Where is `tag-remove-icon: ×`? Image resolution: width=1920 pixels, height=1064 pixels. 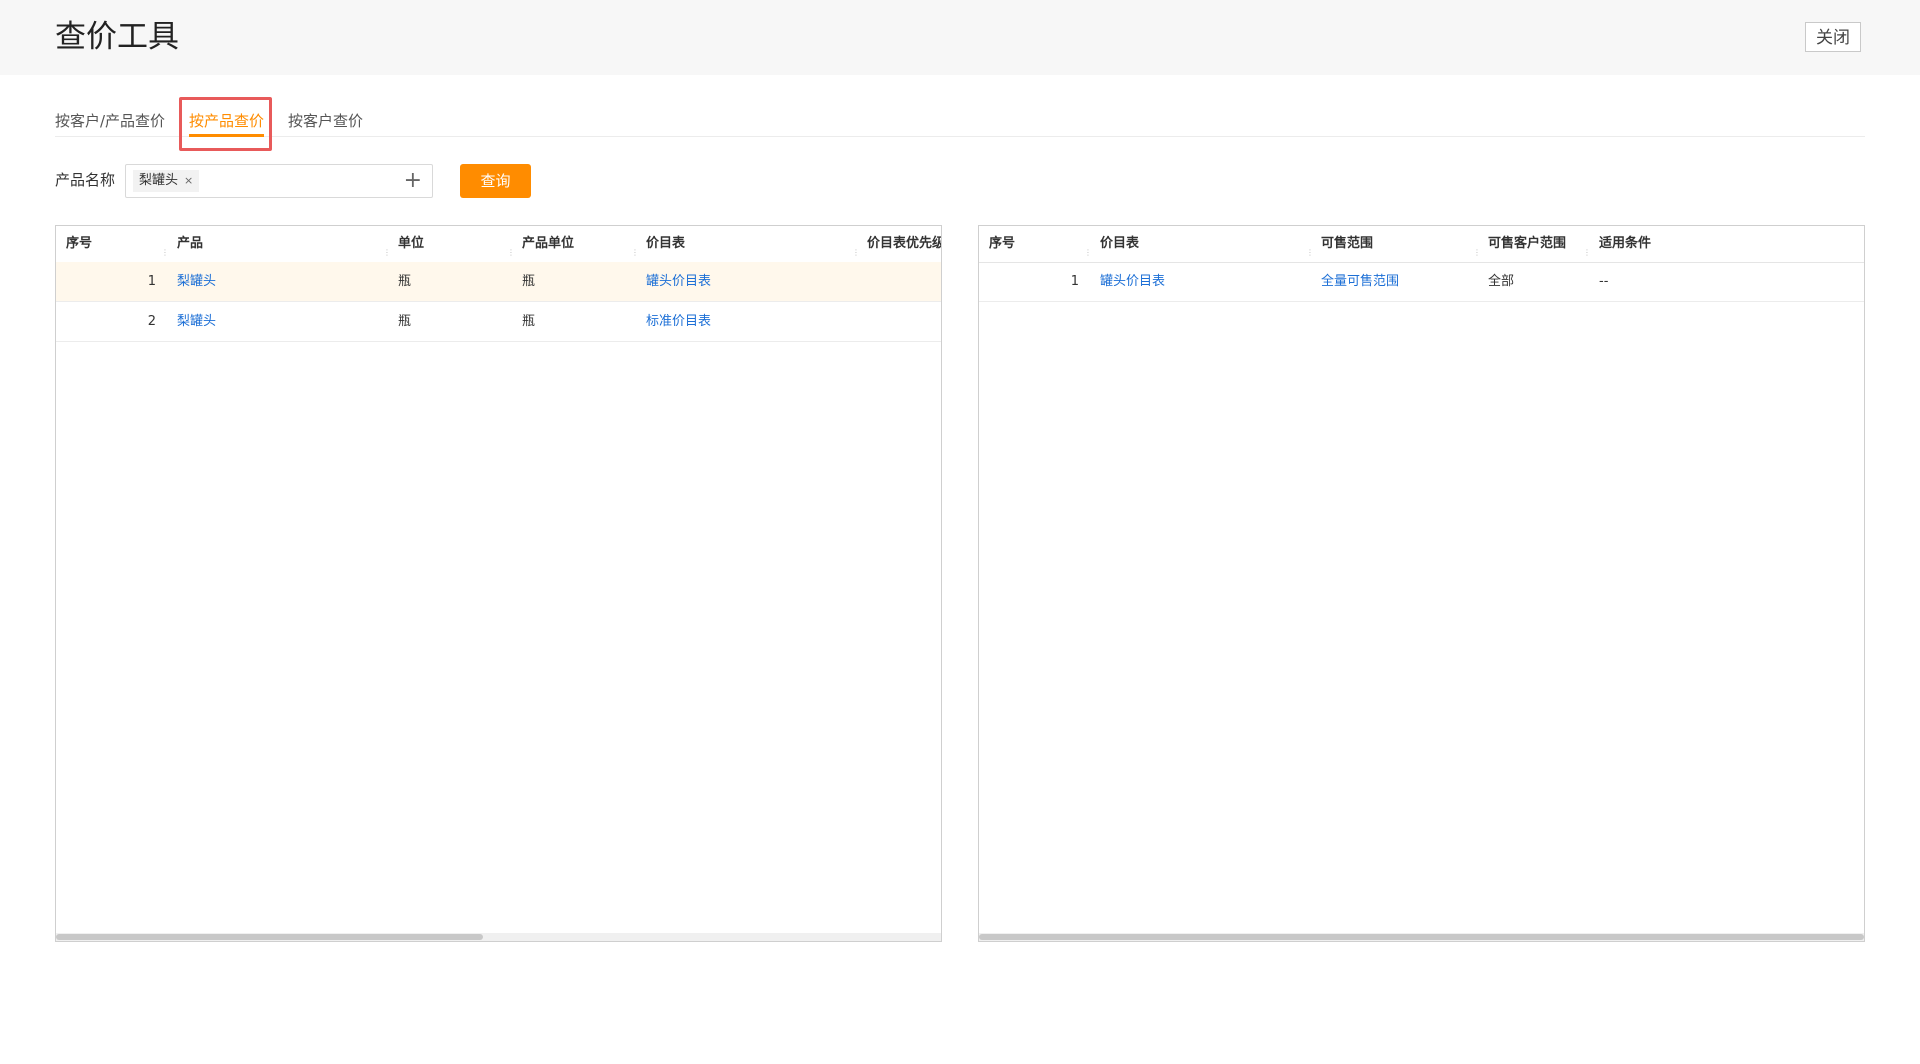 tag-remove-icon: × is located at coordinates (188, 180).